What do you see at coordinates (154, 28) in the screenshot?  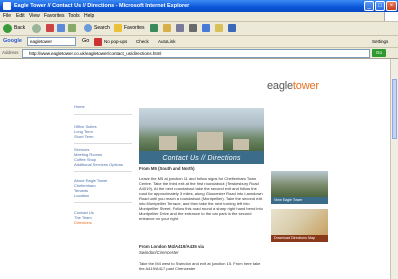 I see `media-icon` at bounding box center [154, 28].